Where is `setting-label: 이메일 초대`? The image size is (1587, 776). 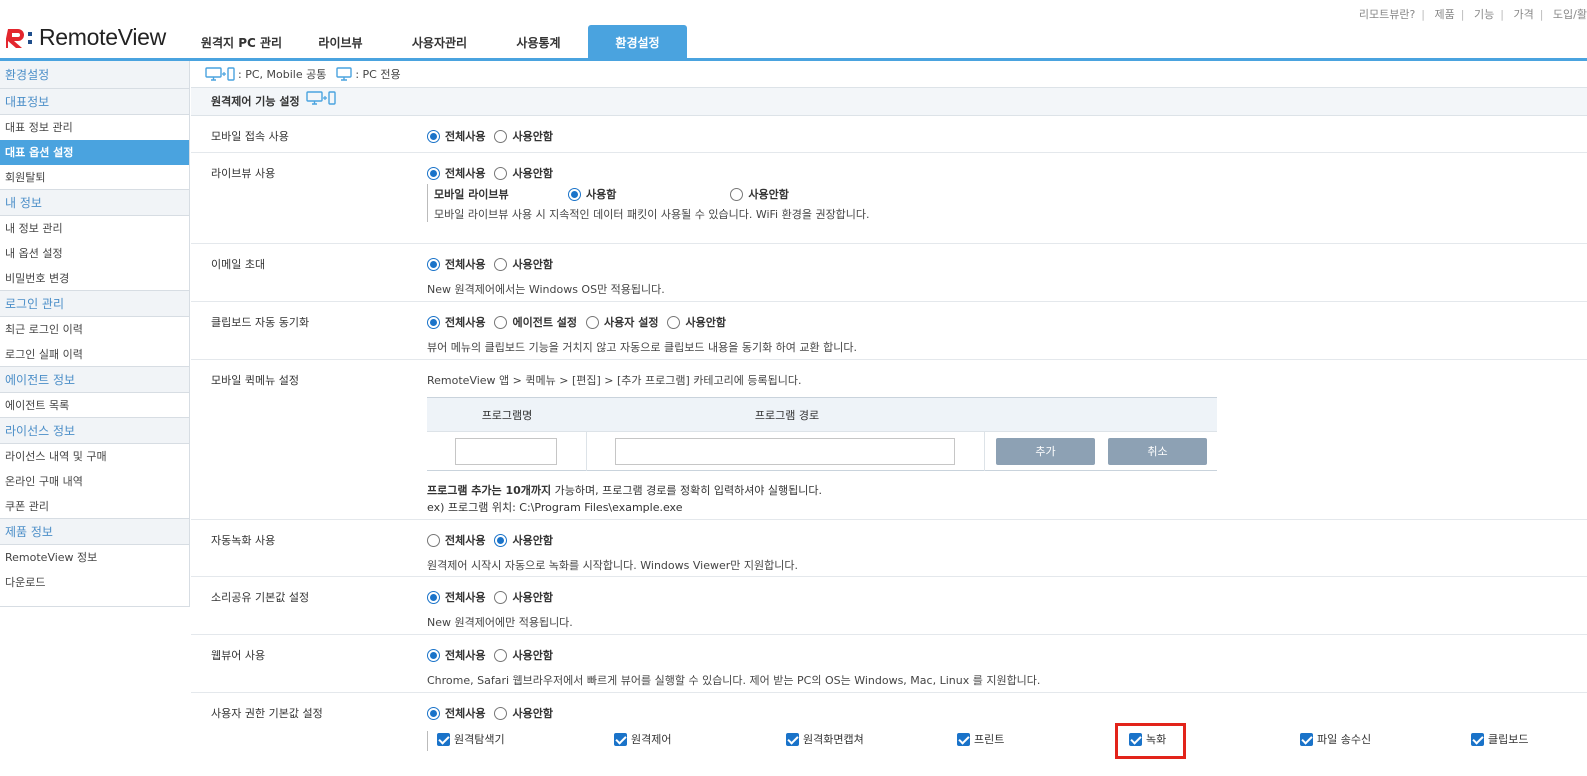
setting-label: 이메일 초대 is located at coordinates (238, 264).